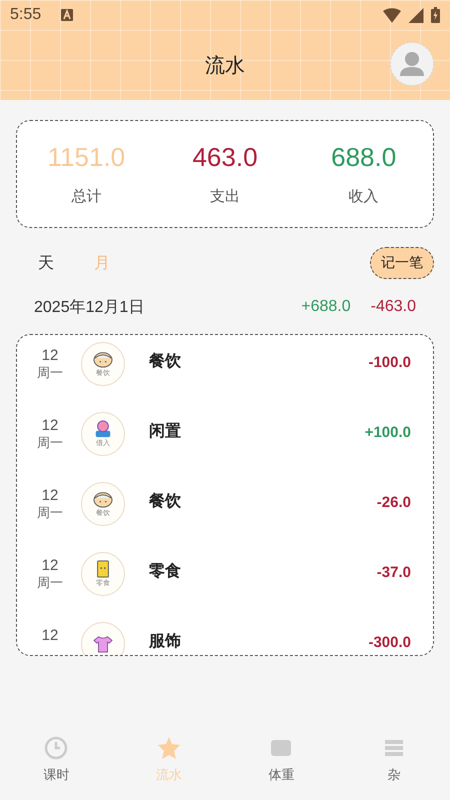 The image size is (450, 800). What do you see at coordinates (394, 760) in the screenshot?
I see `nav-tab: 杂` at bounding box center [394, 760].